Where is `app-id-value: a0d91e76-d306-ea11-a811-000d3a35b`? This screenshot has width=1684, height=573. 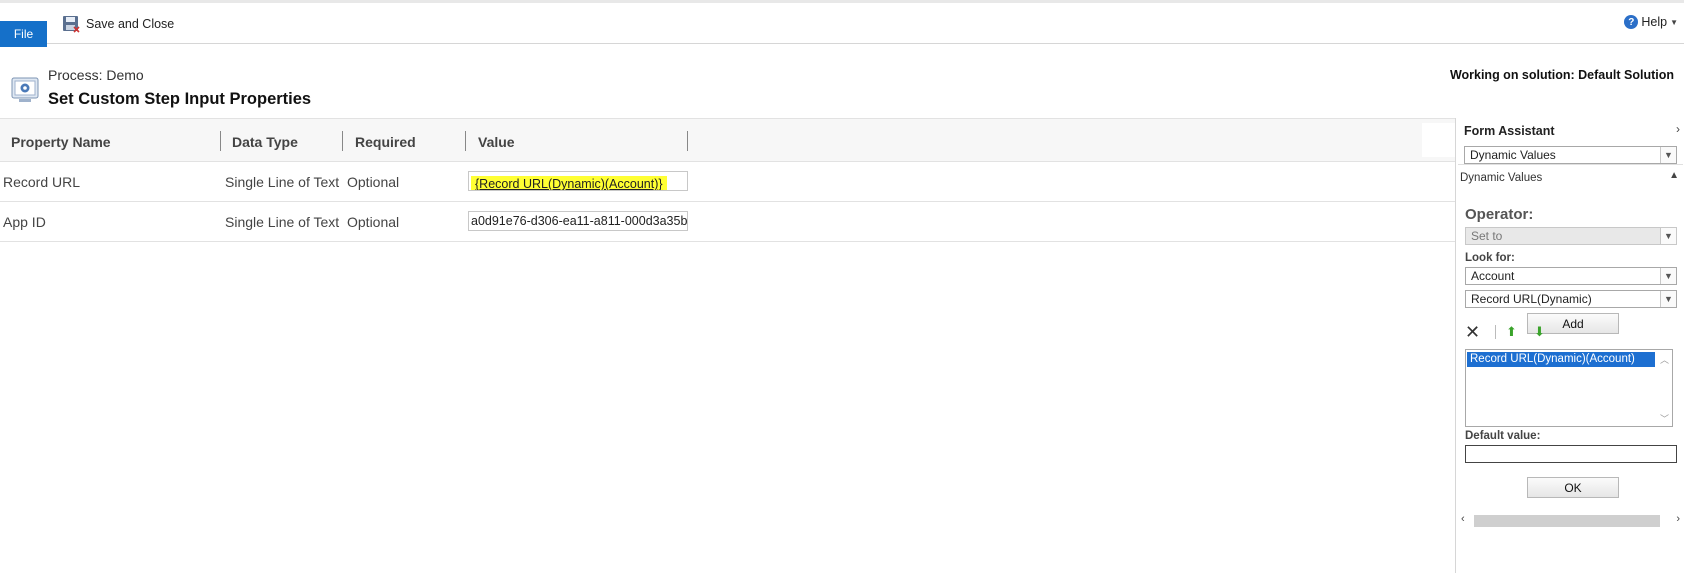
app-id-value: a0d91e76-d306-ea11-a811-000d3a35b is located at coordinates (579, 221).